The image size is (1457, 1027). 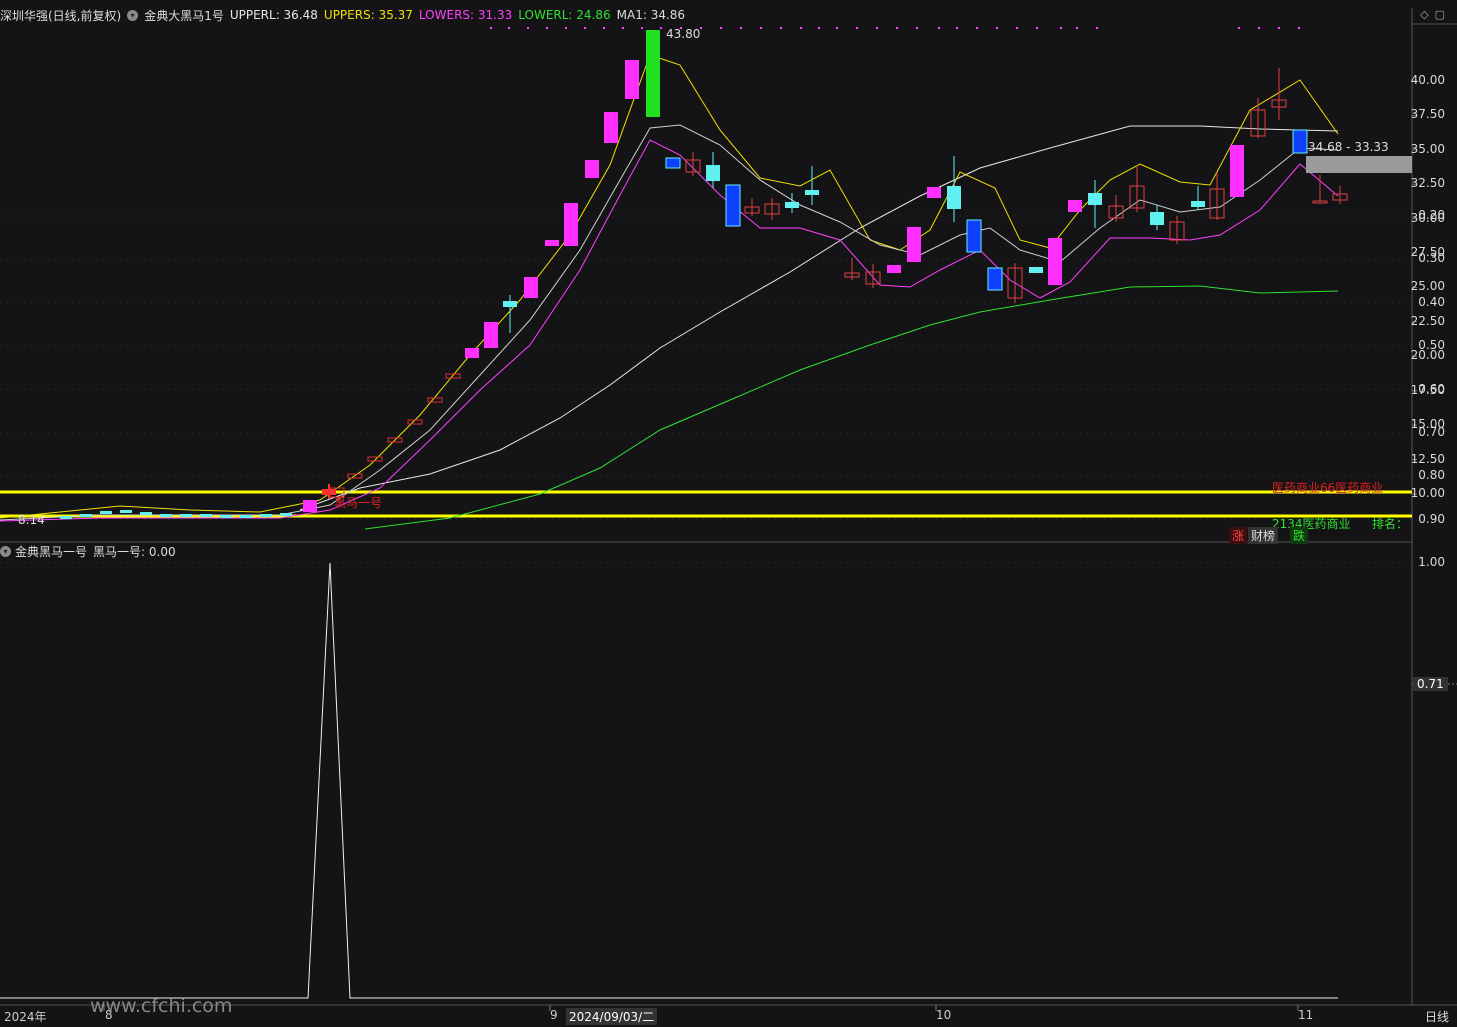 What do you see at coordinates (1431, 388) in the screenshot?
I see `sub-y-tick-label: 0.60` at bounding box center [1431, 388].